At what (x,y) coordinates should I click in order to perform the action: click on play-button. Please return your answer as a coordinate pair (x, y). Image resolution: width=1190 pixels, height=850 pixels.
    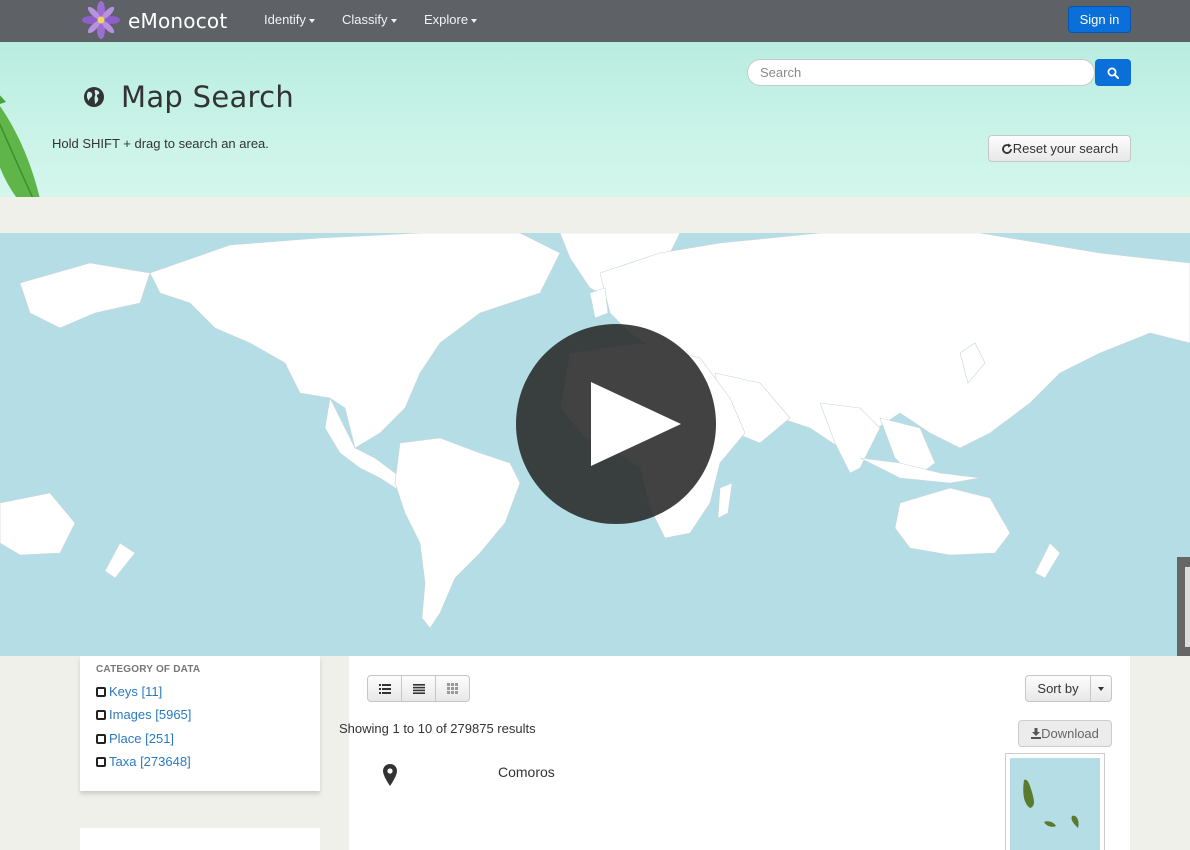
    Looking at the image, I should click on (616, 424).